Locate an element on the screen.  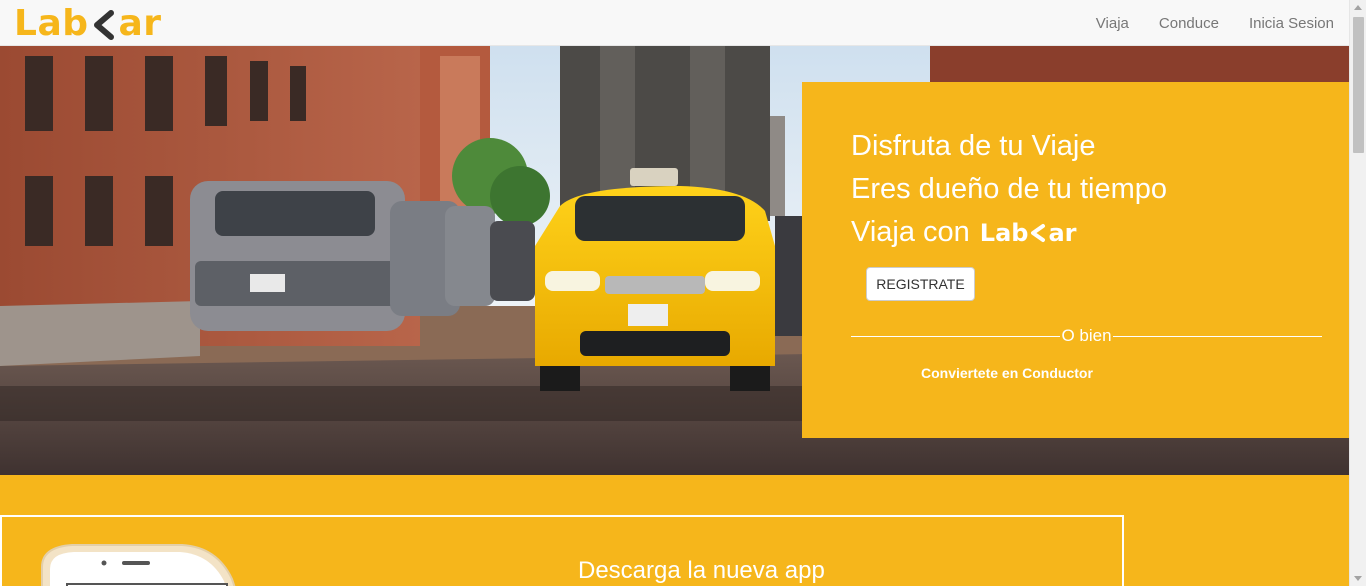
brand-name-left: Lab is located at coordinates (51, 23).